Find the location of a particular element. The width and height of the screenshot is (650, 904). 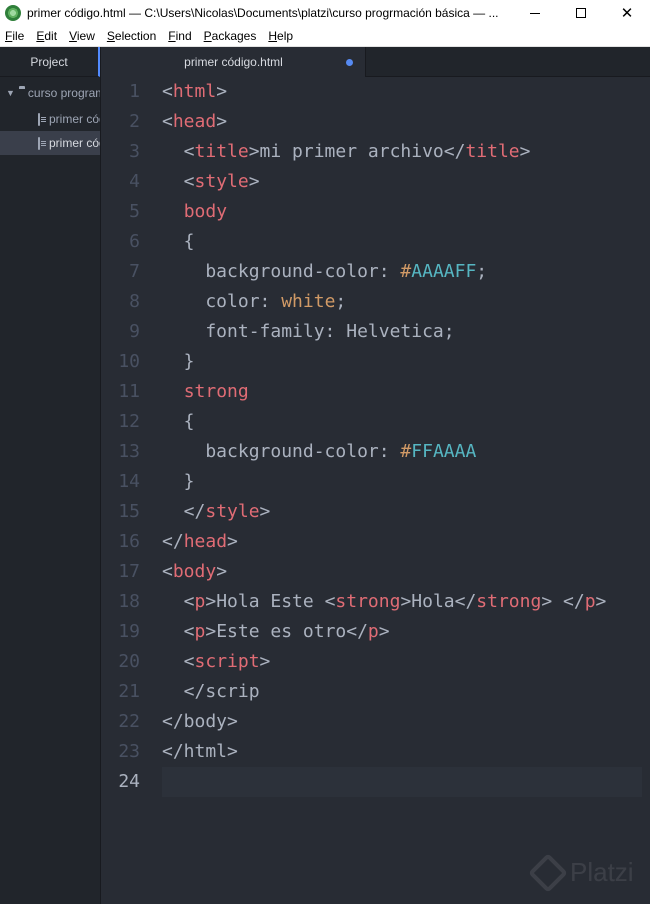

tree-folder-label: curso programación básica is located at coordinates (63, 93).